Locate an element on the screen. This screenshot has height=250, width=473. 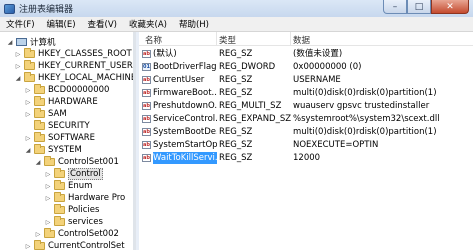
tree-node: ▷ Control is located at coordinates (73, 174).